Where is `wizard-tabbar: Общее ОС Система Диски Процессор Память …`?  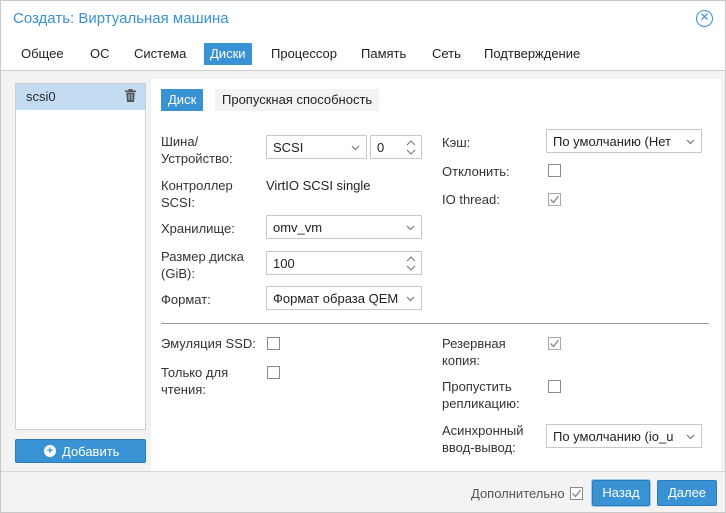 wizard-tabbar: Общее ОС Система Диски Процессор Память … is located at coordinates (363, 54).